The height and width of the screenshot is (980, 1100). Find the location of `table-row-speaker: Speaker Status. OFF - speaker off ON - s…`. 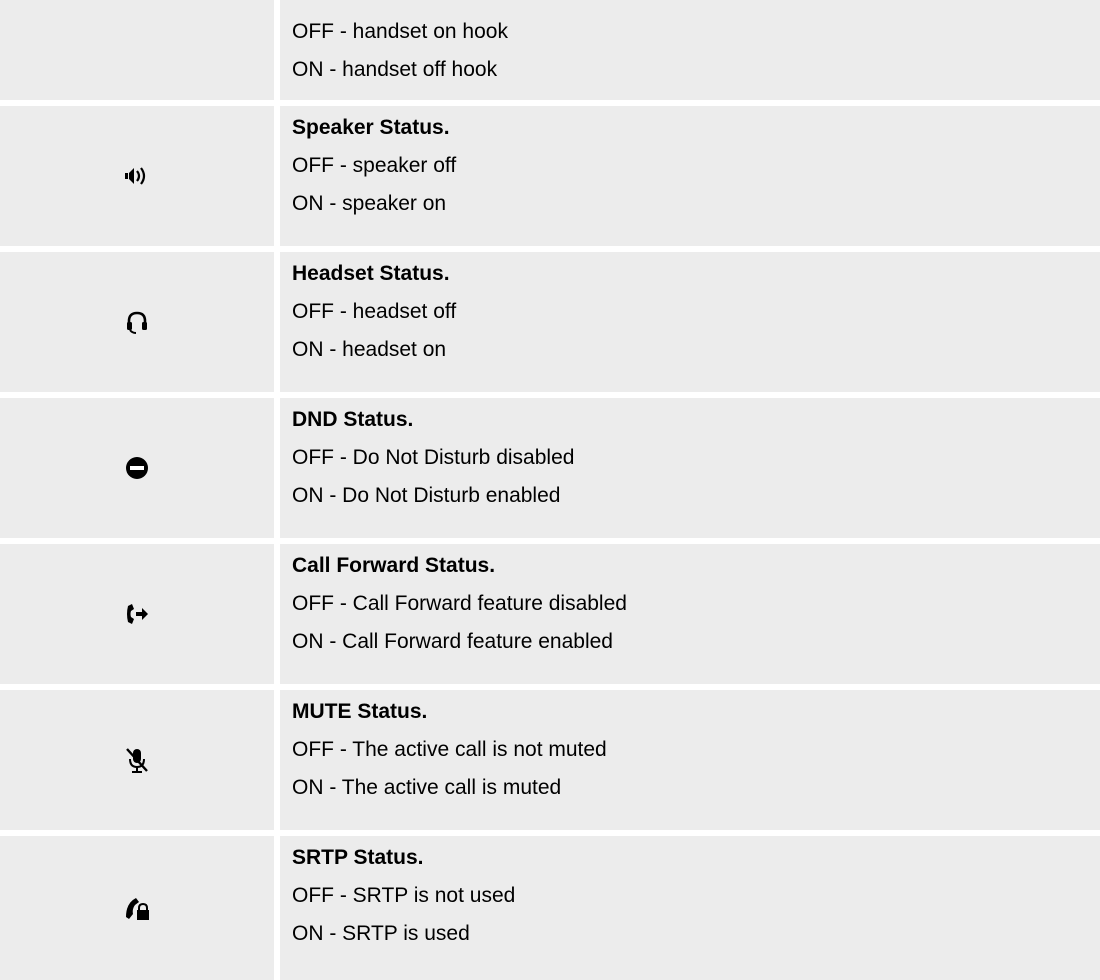

table-row-speaker: Speaker Status. OFF - speaker off ON - s… is located at coordinates (550, 176).